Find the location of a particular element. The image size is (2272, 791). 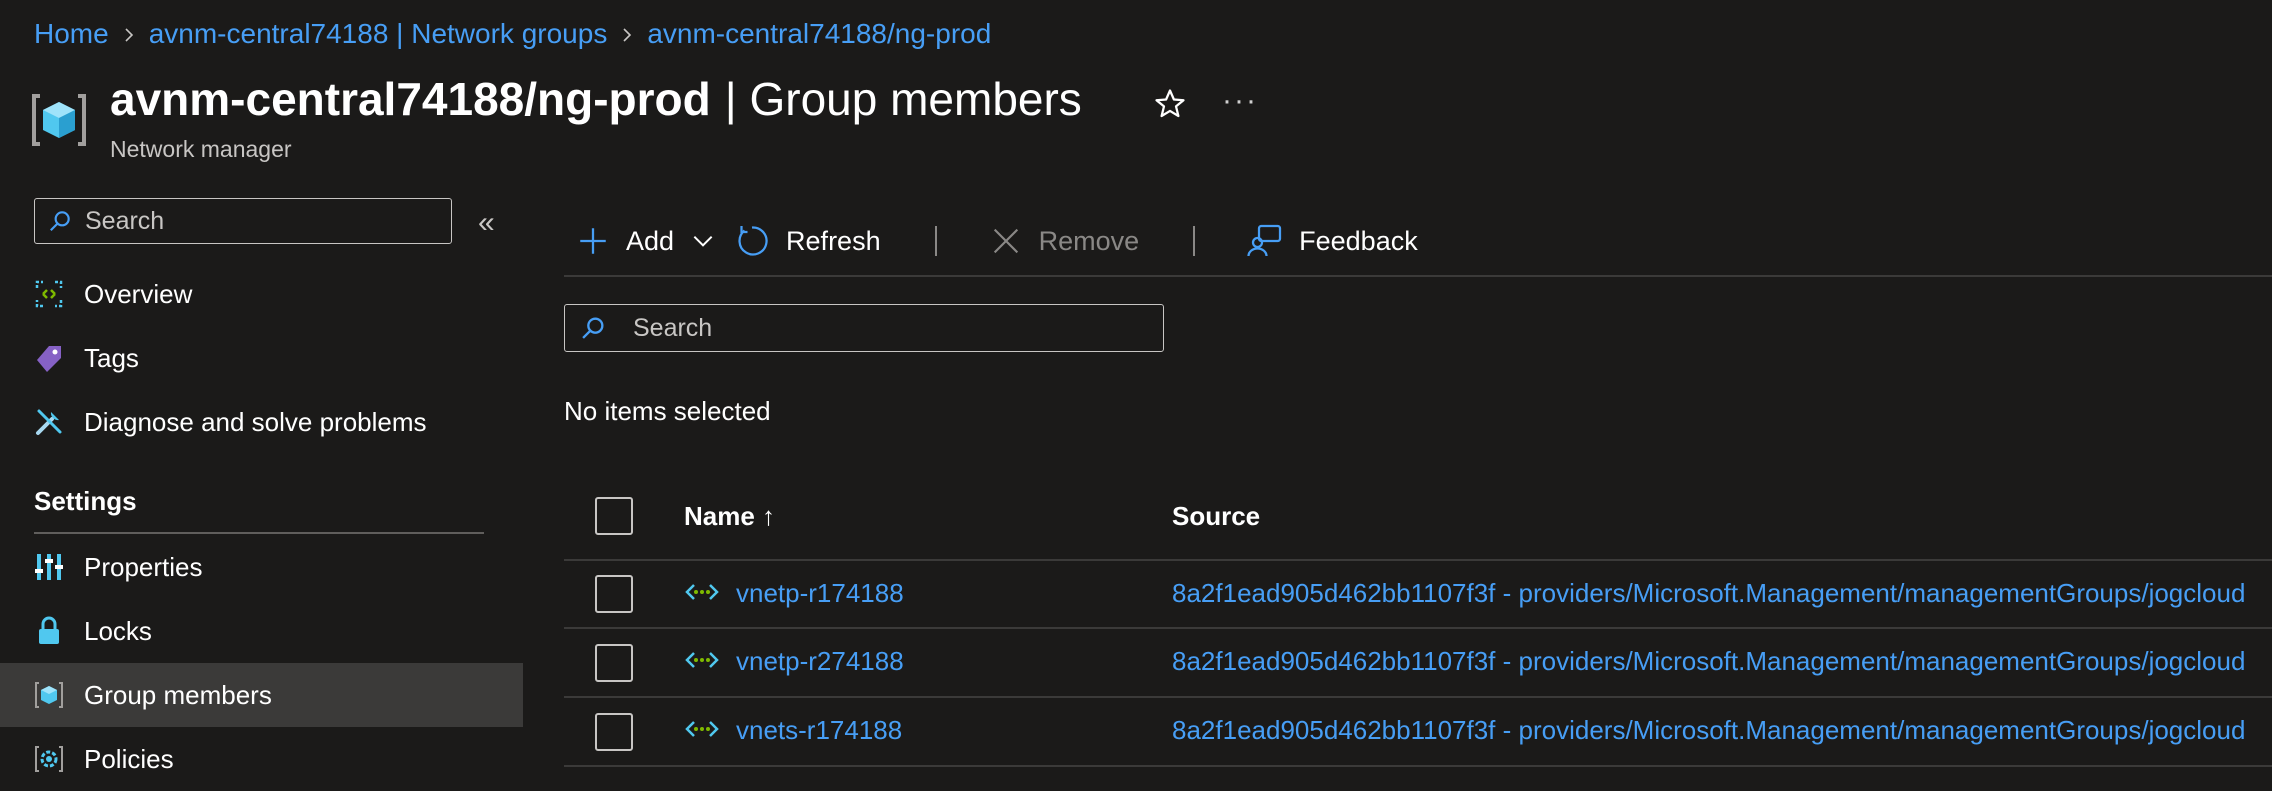

sidebar-item-label: Overview is located at coordinates (138, 293).